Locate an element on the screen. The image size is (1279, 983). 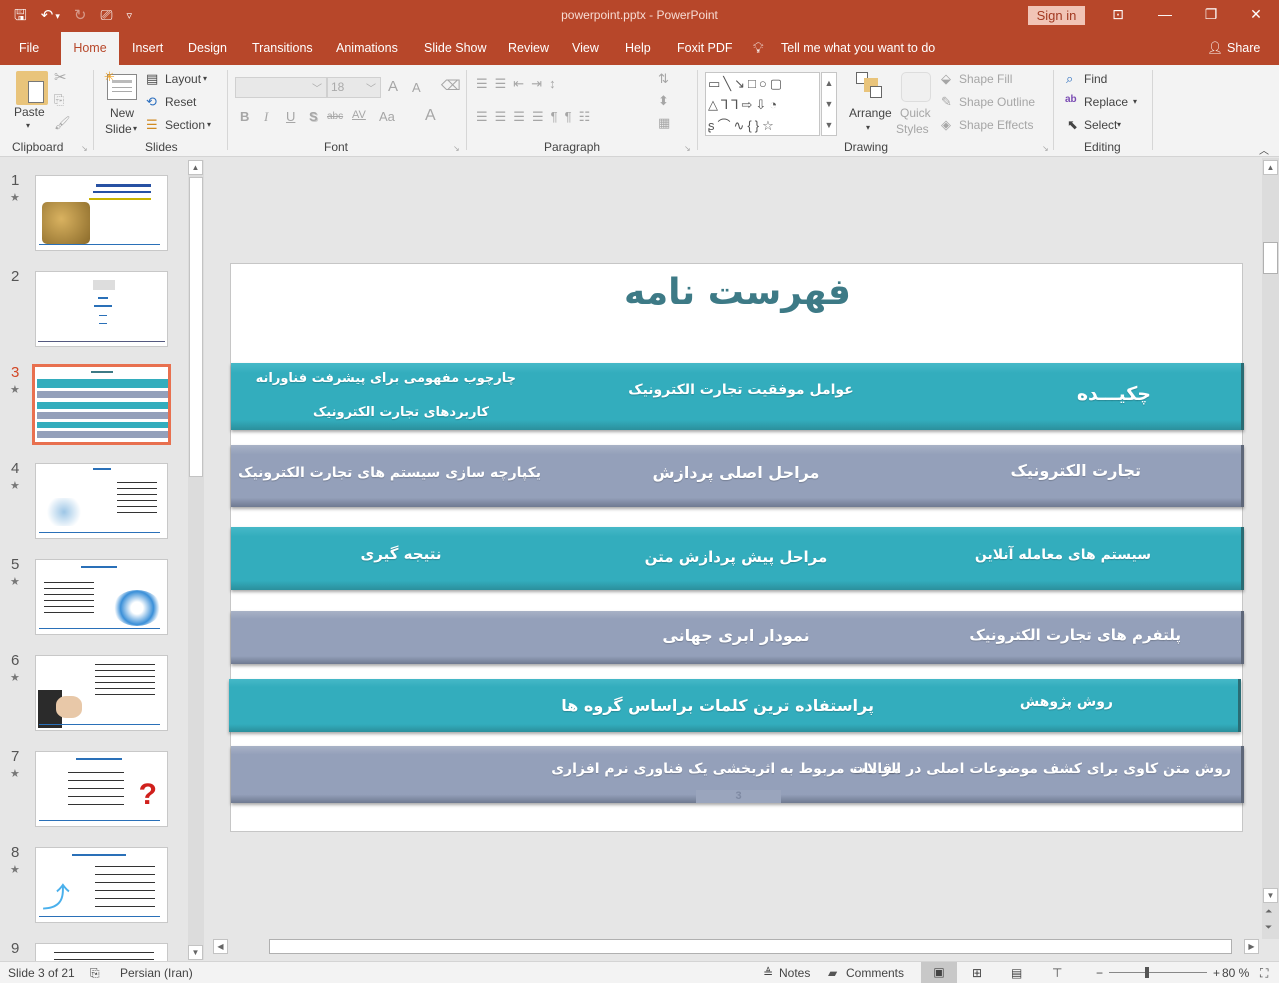
font-size-input: 18 ﹀ is located at coordinates (354, 87).